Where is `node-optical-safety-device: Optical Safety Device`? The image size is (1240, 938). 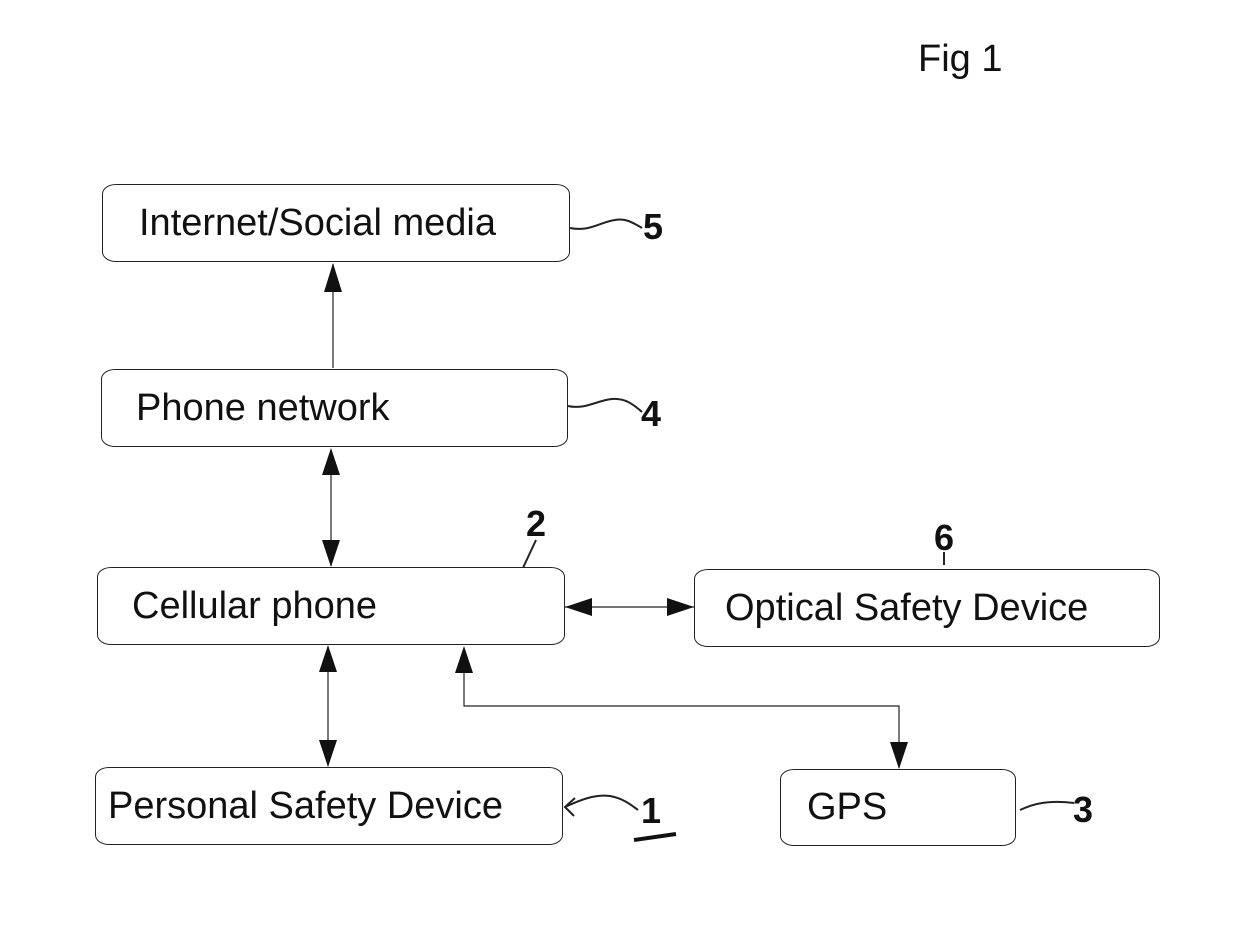 node-optical-safety-device: Optical Safety Device is located at coordinates (927, 608).